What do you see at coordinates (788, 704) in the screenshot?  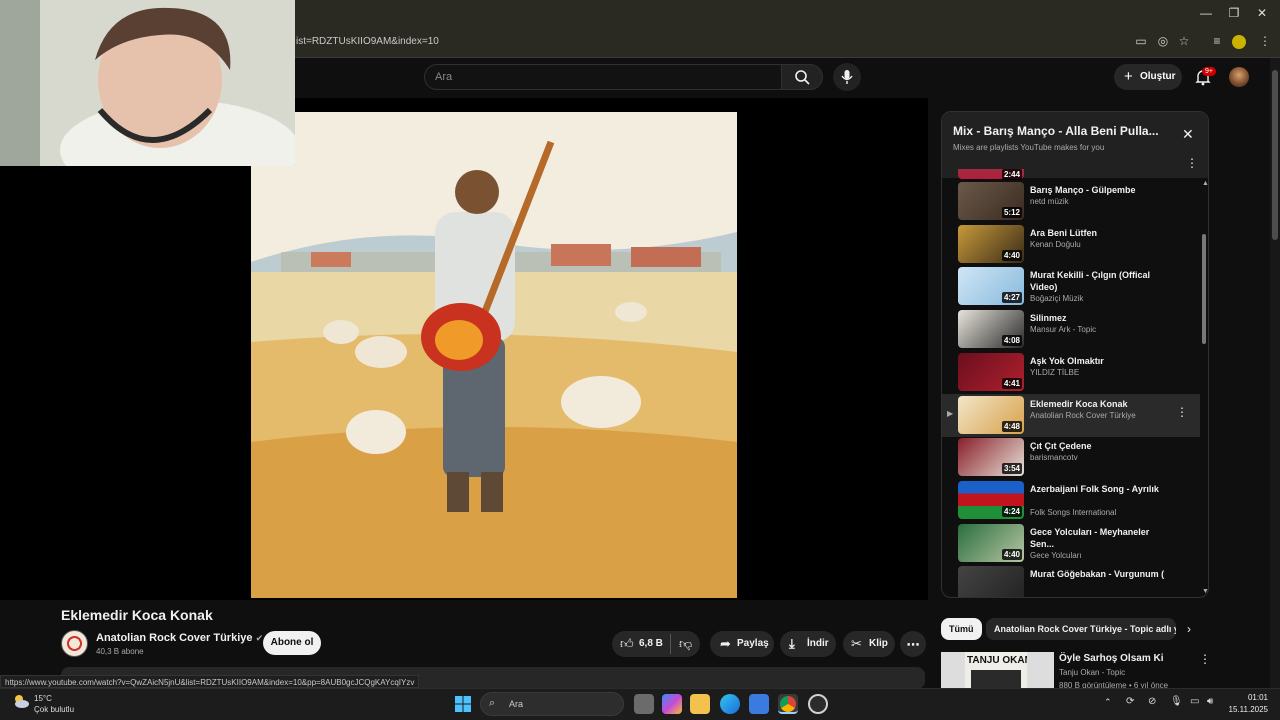 I see `chrome-taskbar-button` at bounding box center [788, 704].